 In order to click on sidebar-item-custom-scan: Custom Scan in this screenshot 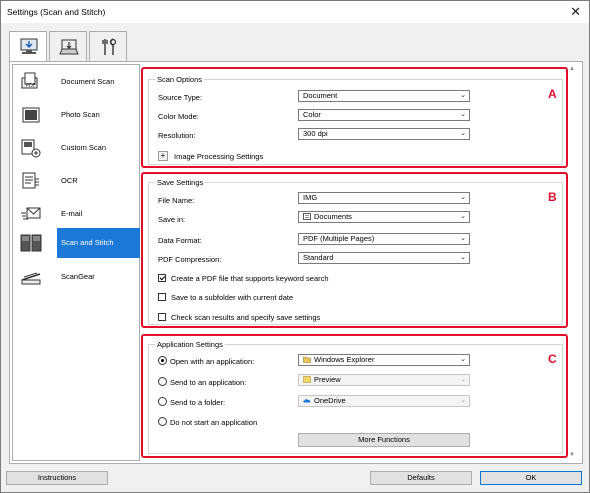, I will do `click(76, 148)`.